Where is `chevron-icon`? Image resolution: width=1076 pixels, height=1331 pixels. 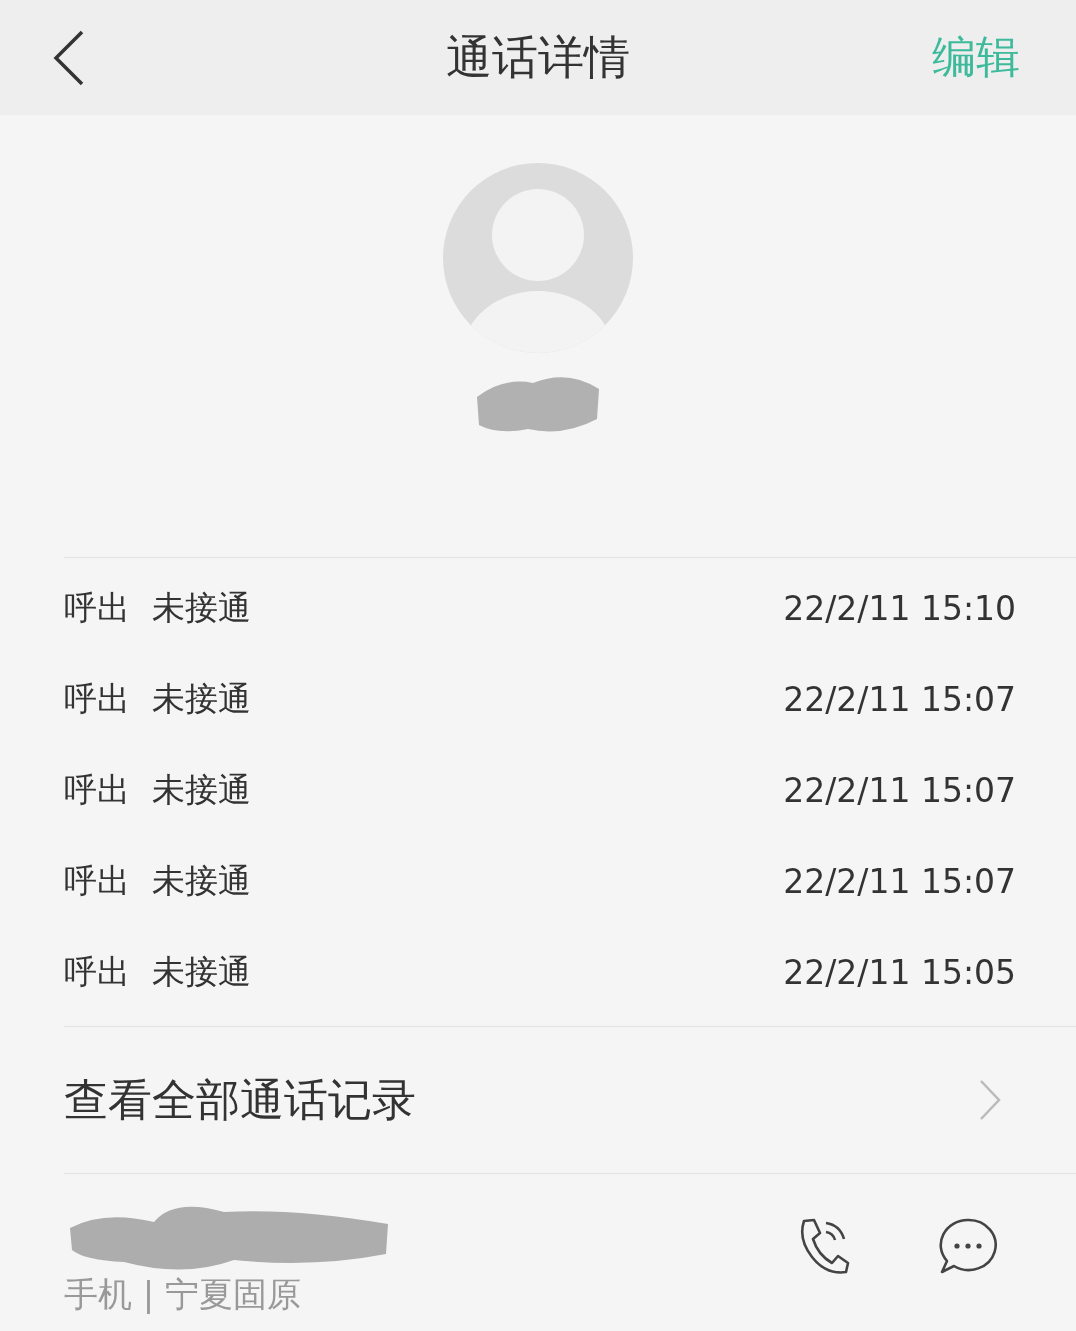
chevron-icon is located at coordinates (990, 1100).